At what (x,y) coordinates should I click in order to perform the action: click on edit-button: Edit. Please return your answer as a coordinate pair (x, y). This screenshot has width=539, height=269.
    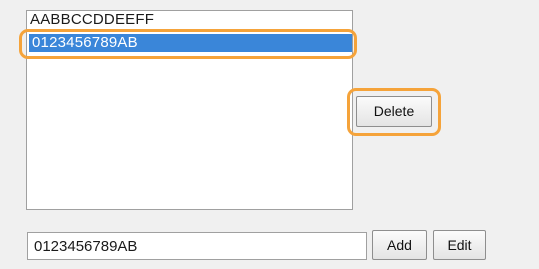
    Looking at the image, I should click on (459, 245).